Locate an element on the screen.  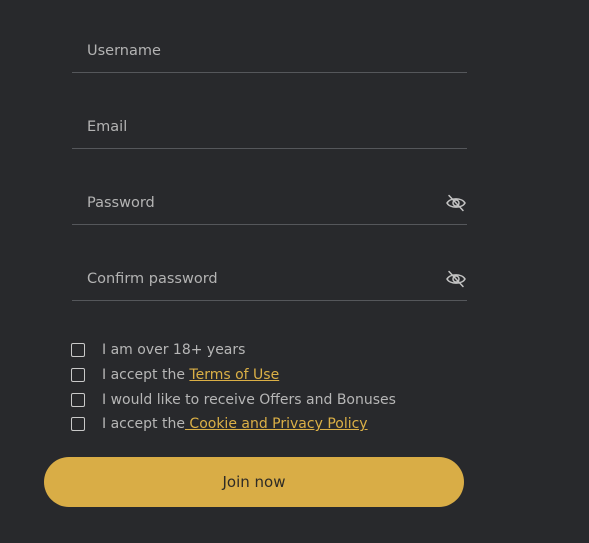
privacy-checkbox-row: I accept the Cookie and Privacy Policy is located at coordinates (233, 424).